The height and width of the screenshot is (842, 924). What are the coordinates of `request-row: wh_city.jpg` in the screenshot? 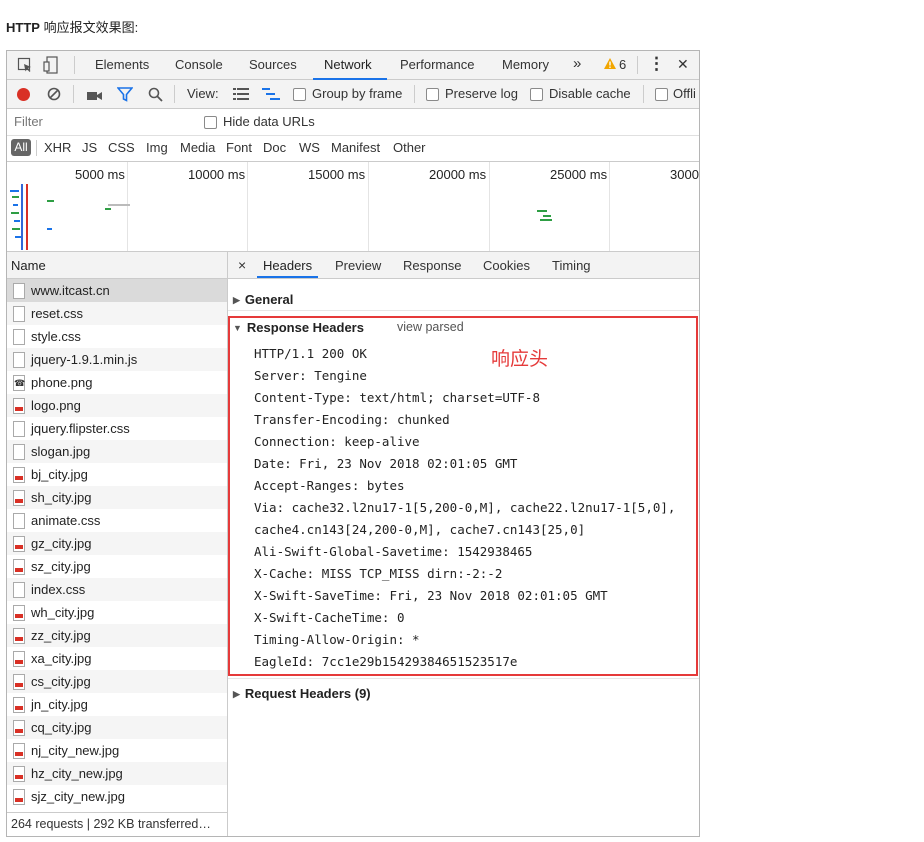 It's located at (117, 612).